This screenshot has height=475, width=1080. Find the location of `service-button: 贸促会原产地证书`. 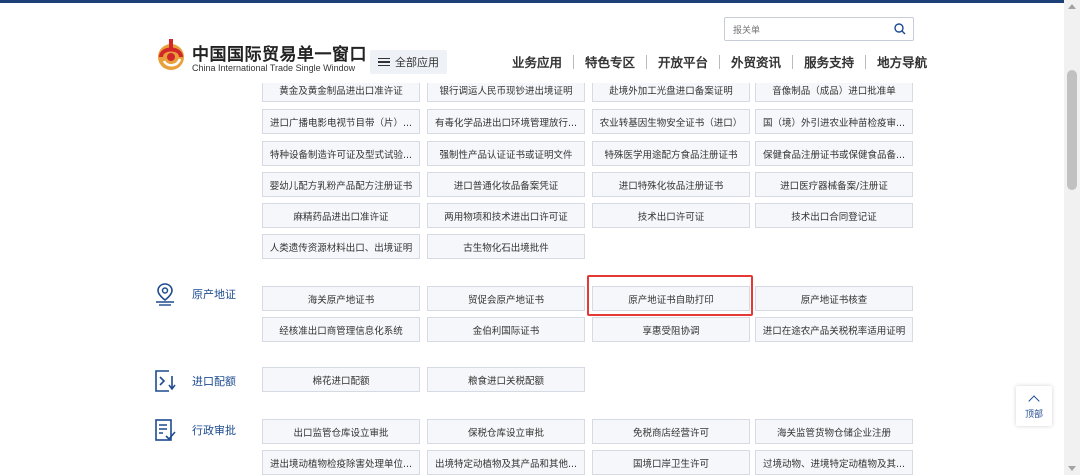

service-button: 贸促会原产地证书 is located at coordinates (506, 298).